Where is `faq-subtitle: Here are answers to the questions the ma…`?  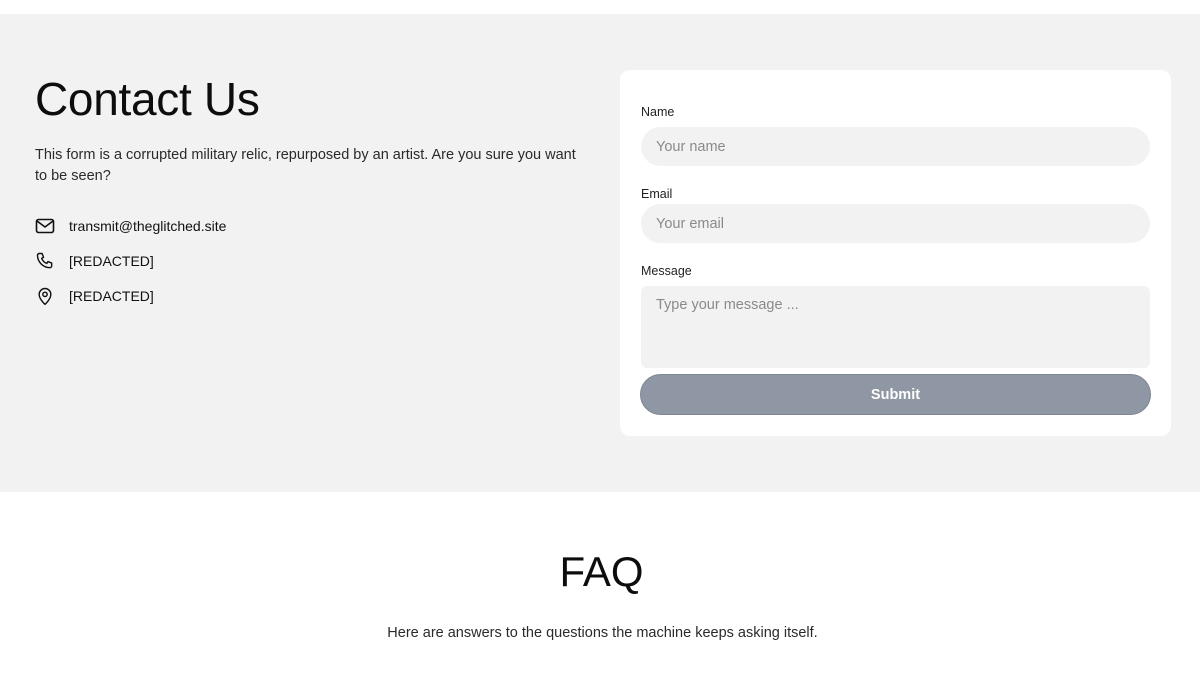 faq-subtitle: Here are answers to the questions the ma… is located at coordinates (602, 633).